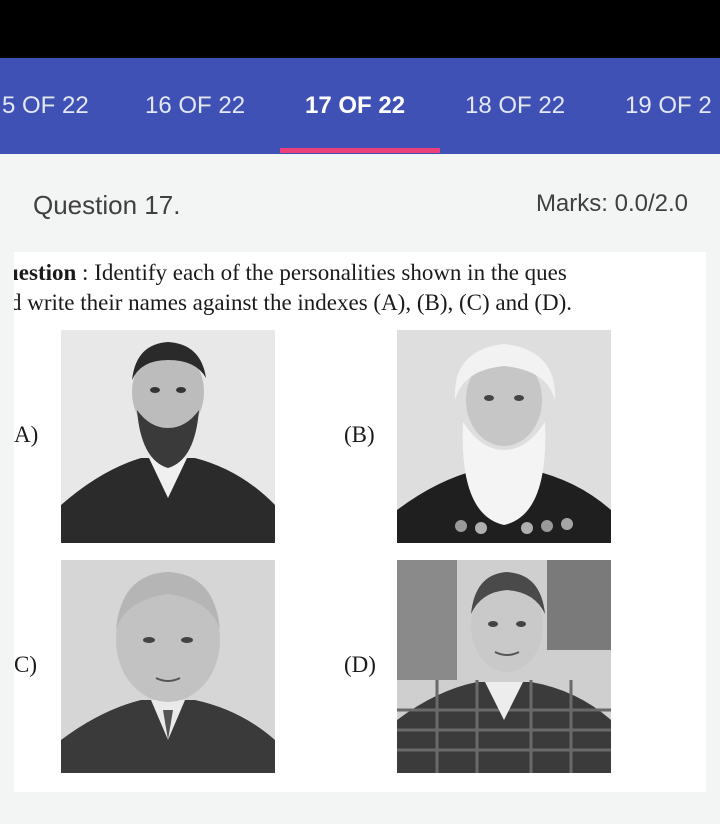 This screenshot has height=824, width=720. What do you see at coordinates (360, 29) in the screenshot?
I see `status-bar` at bounding box center [360, 29].